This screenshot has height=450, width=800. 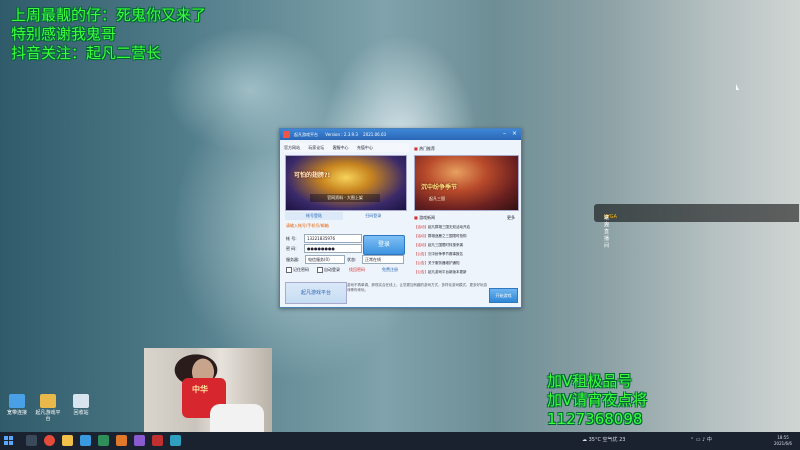 What do you see at coordinates (291, 248) in the screenshot?
I see `password-label: 密 码:` at bounding box center [291, 248].